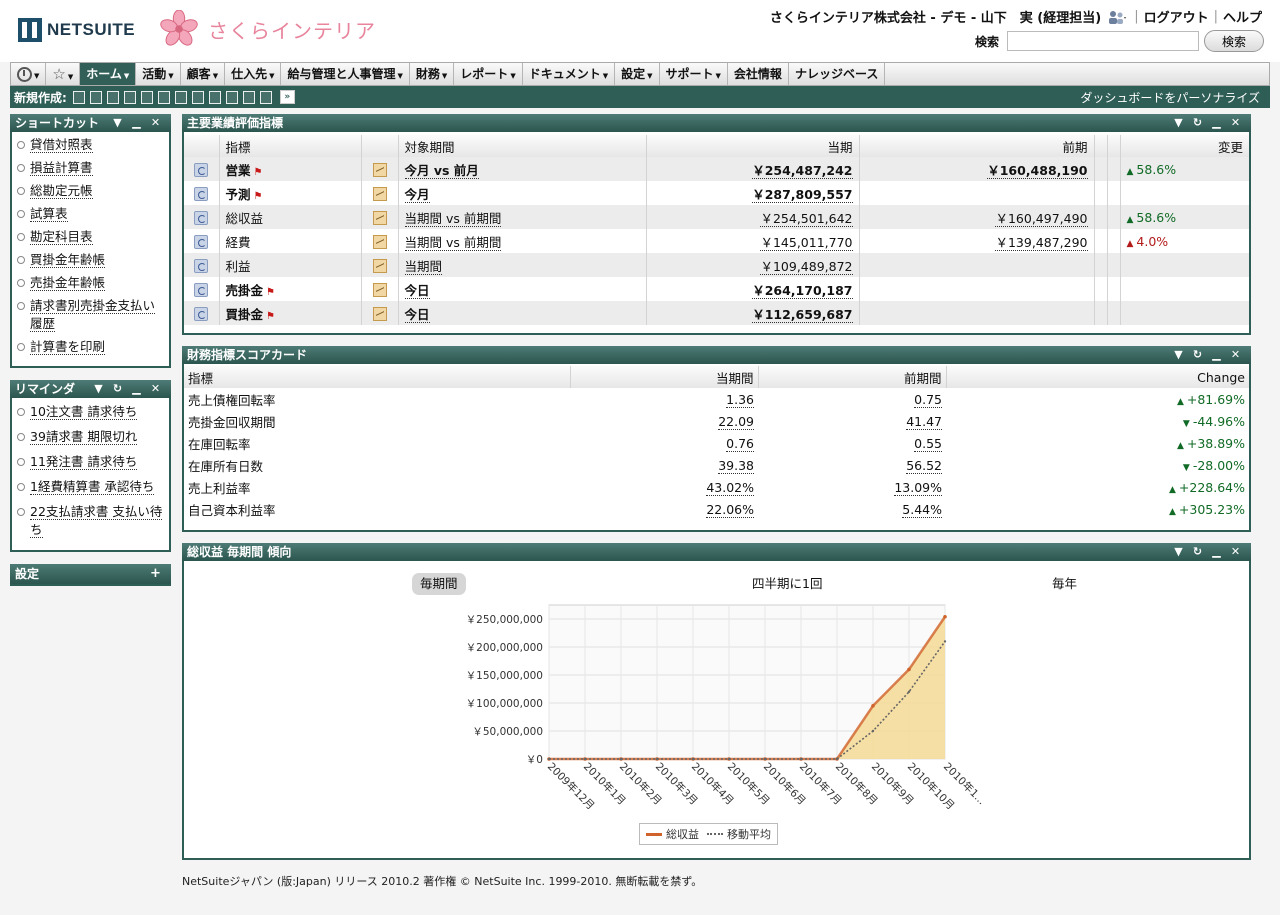 This screenshot has height=915, width=1280. Describe the element at coordinates (439, 584) in the screenshot. I see `tab-per-period: 毎期間` at that location.